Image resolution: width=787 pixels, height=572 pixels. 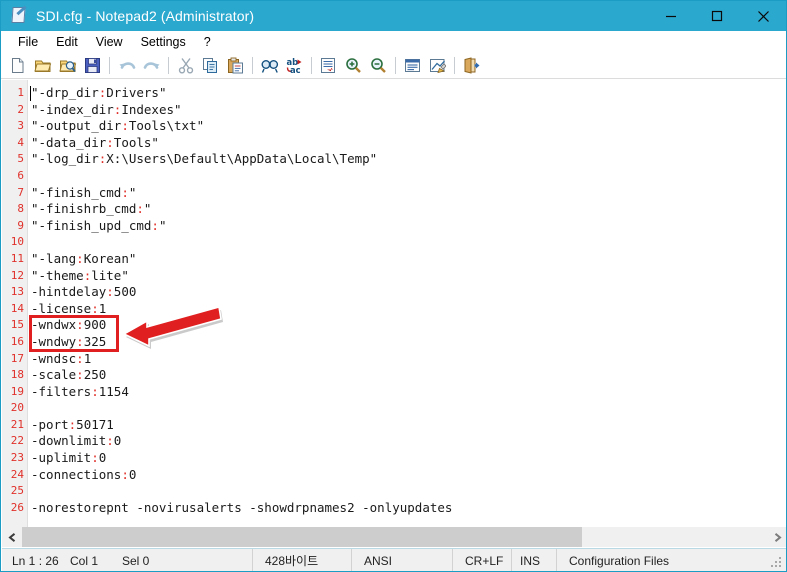 What do you see at coordinates (17, 325) in the screenshot?
I see `line-number: 15` at bounding box center [17, 325].